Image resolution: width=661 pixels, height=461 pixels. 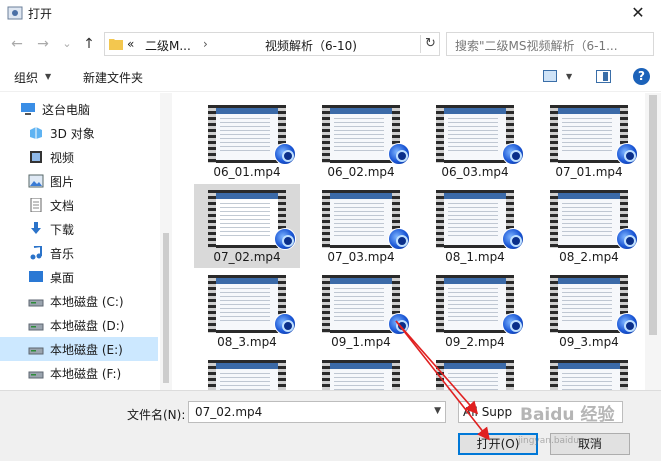 What do you see at coordinates (475, 311) in the screenshot?
I see `file-tile: 09_2.mp4` at bounding box center [475, 311].